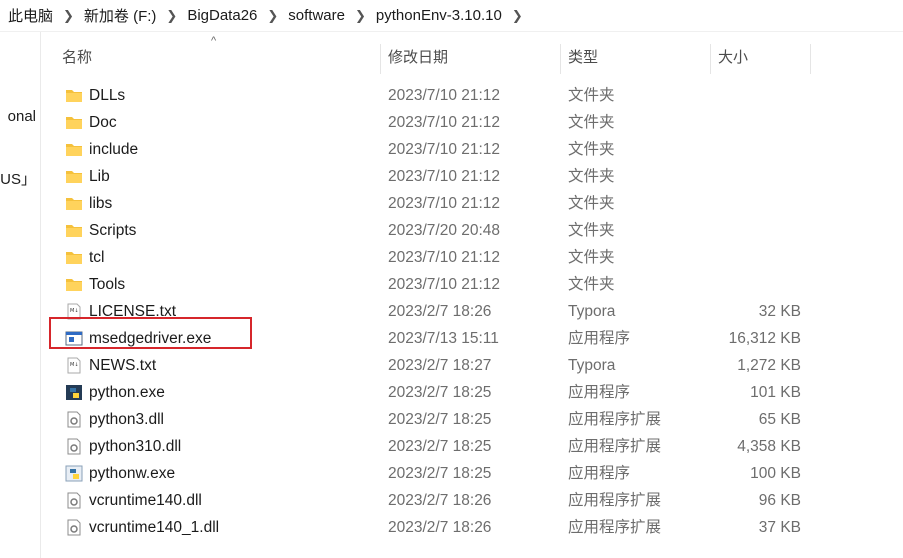  Describe the element at coordinates (77, 58) in the screenshot. I see `column-header-name: 名称` at that location.